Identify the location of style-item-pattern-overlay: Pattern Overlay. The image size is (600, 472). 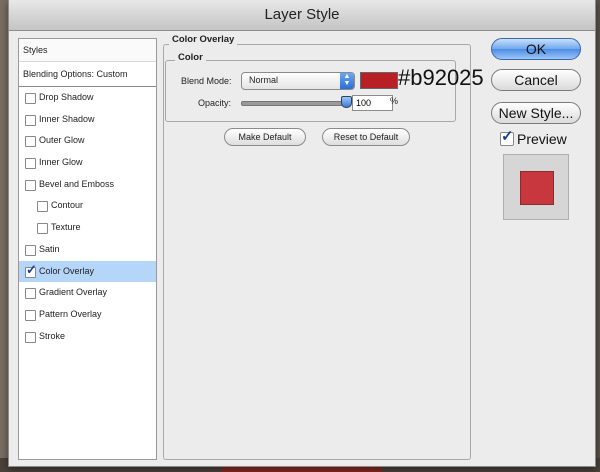
(87, 315).